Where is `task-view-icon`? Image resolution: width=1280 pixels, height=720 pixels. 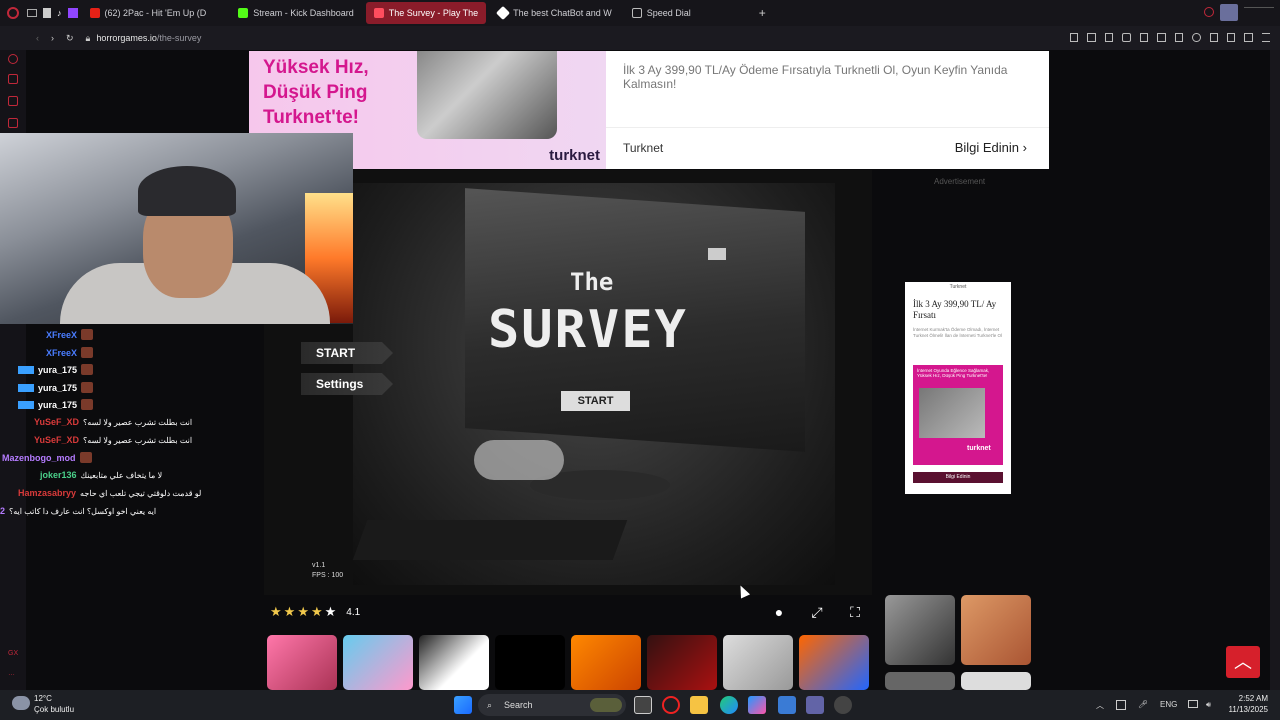 task-view-icon is located at coordinates (643, 705).